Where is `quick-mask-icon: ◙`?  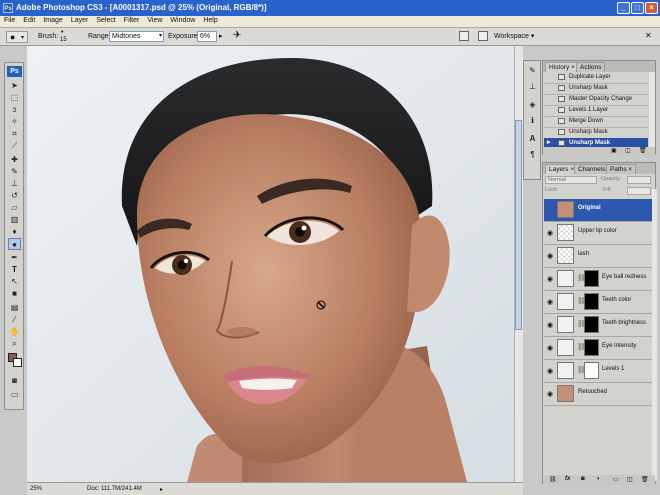
quick-mask-icon: ◙ is located at coordinates (14, 381).